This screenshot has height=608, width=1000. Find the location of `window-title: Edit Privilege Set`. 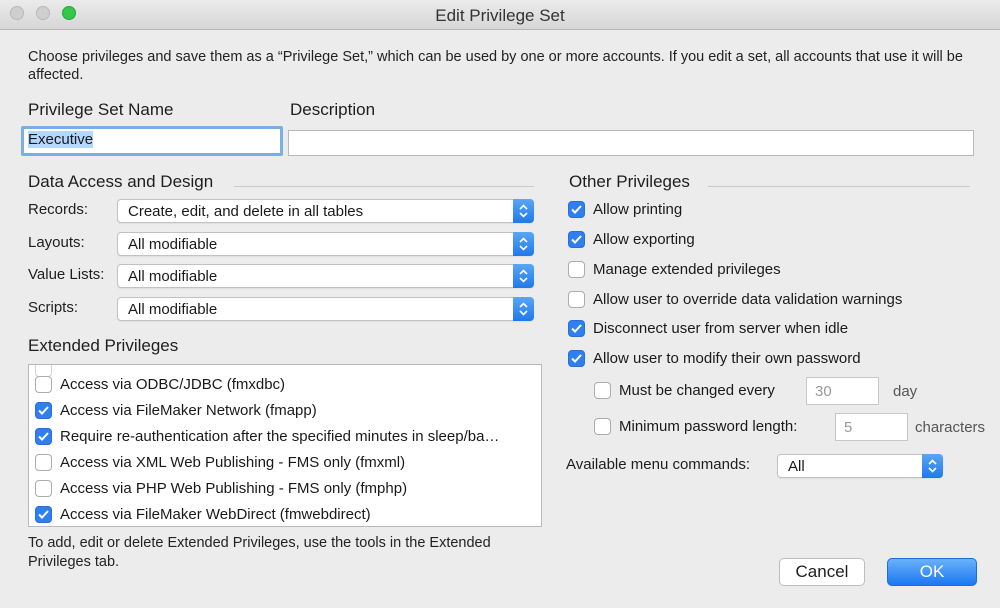

window-title: Edit Privilege Set is located at coordinates (500, 15).